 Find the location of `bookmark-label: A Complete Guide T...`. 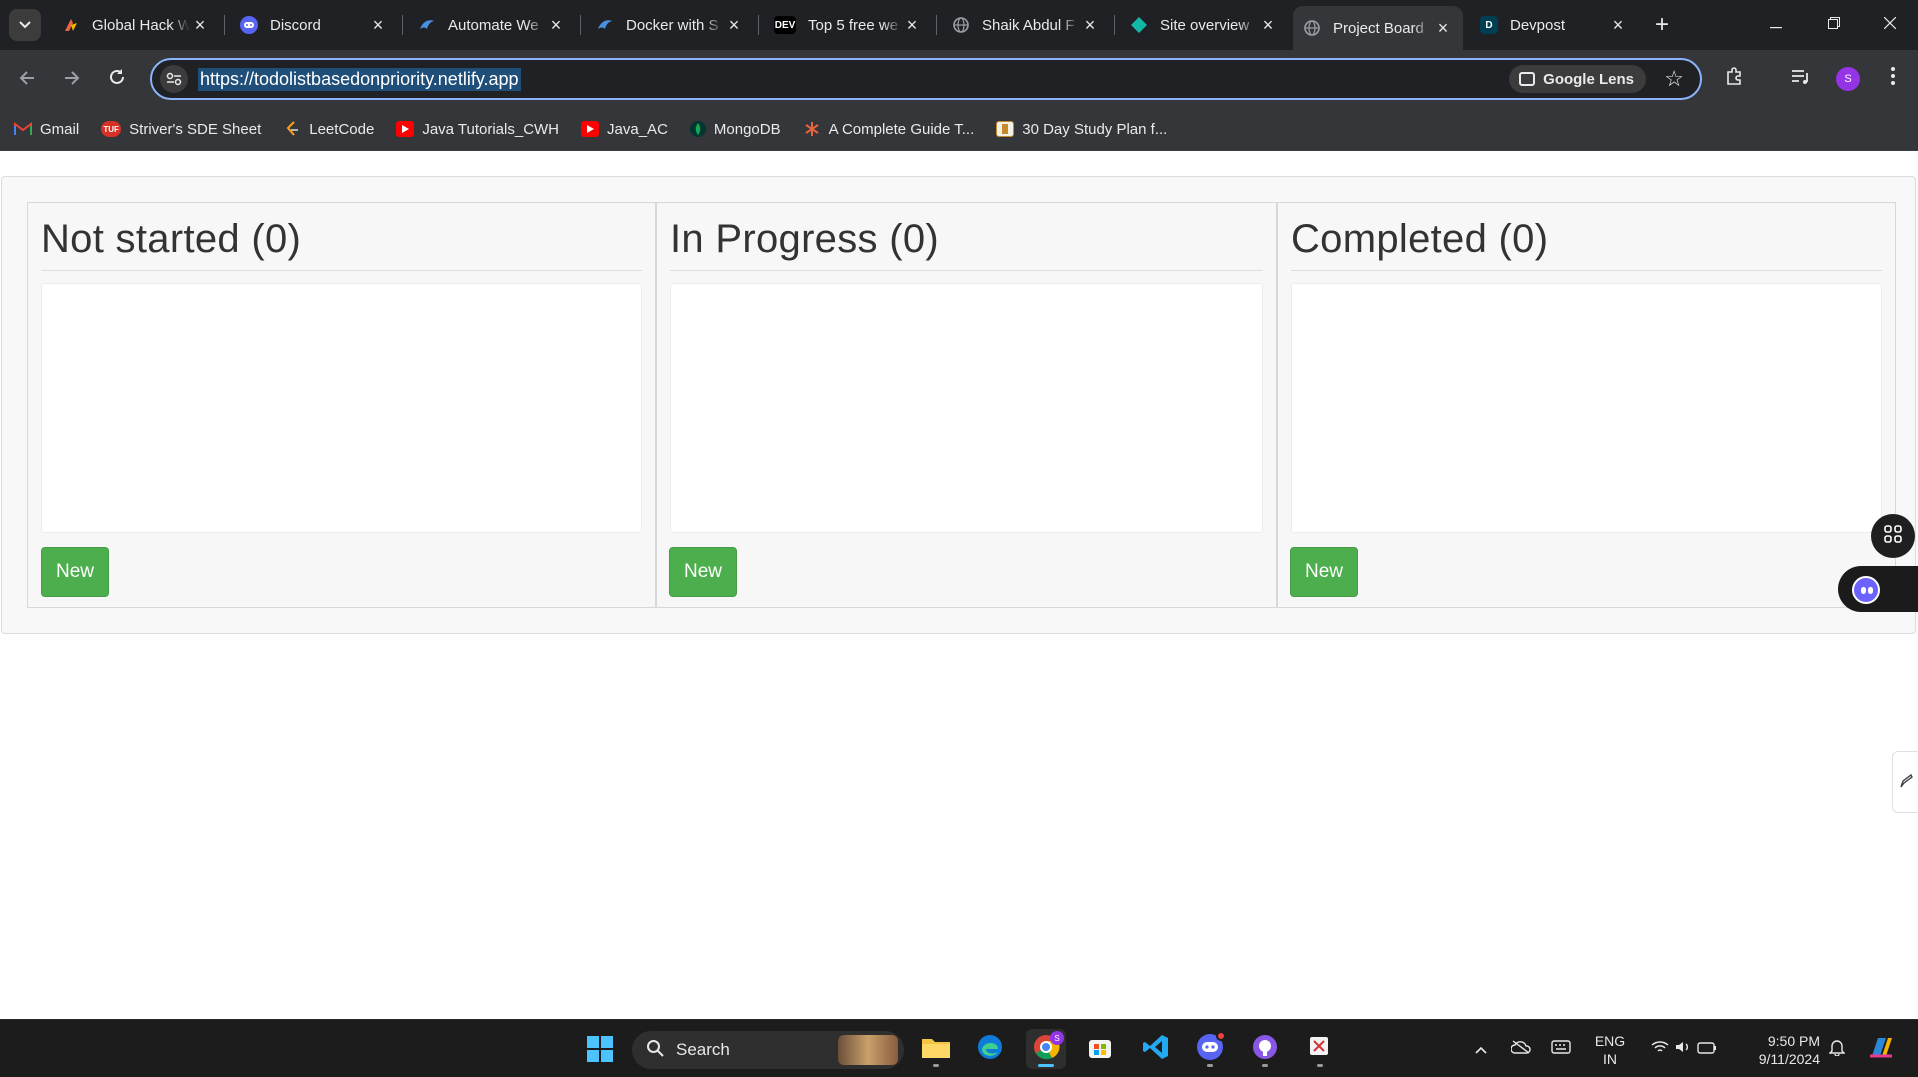

bookmark-label: A Complete Guide T... is located at coordinates (901, 129).